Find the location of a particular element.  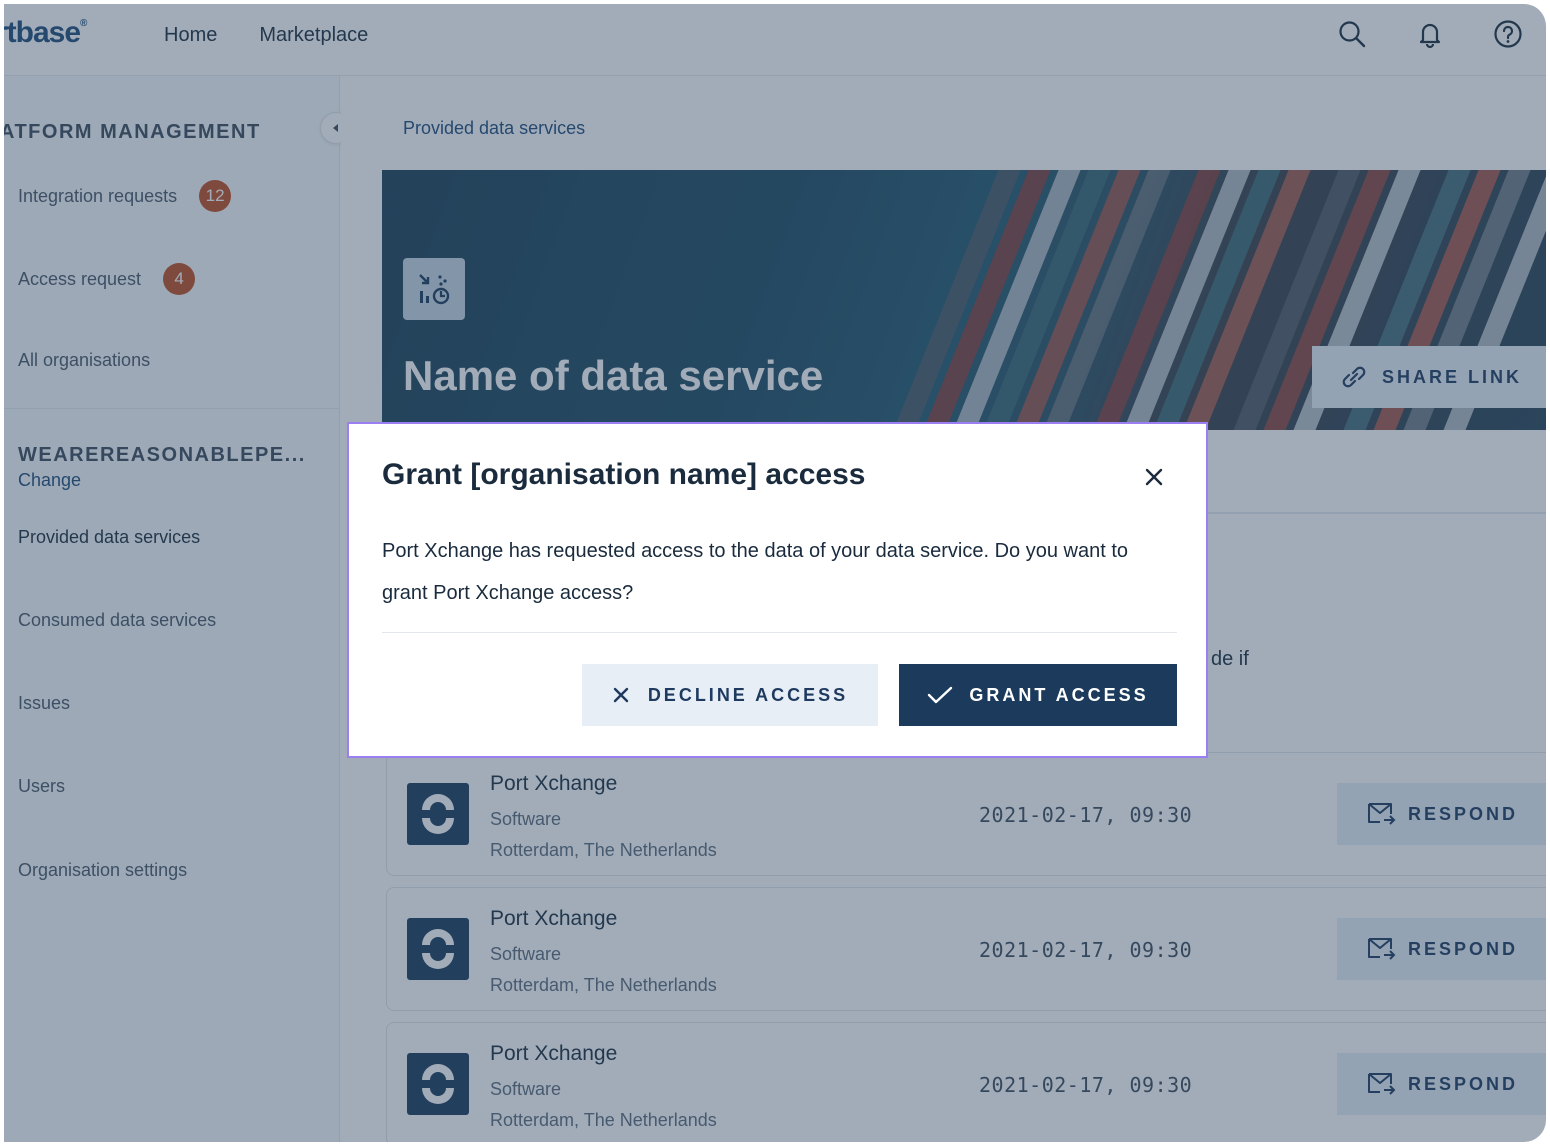

dialog-title: Grant [organisation name] access is located at coordinates (624, 474).